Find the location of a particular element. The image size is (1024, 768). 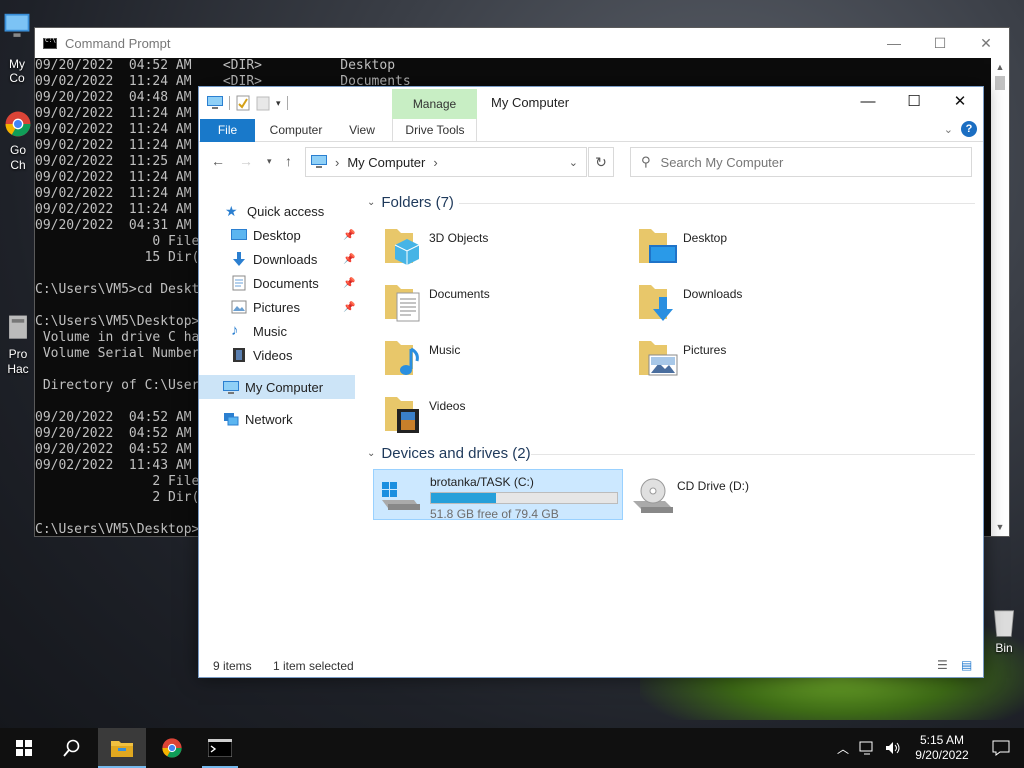

command-prompt-title: Command Prompt is located at coordinates (118, 43).